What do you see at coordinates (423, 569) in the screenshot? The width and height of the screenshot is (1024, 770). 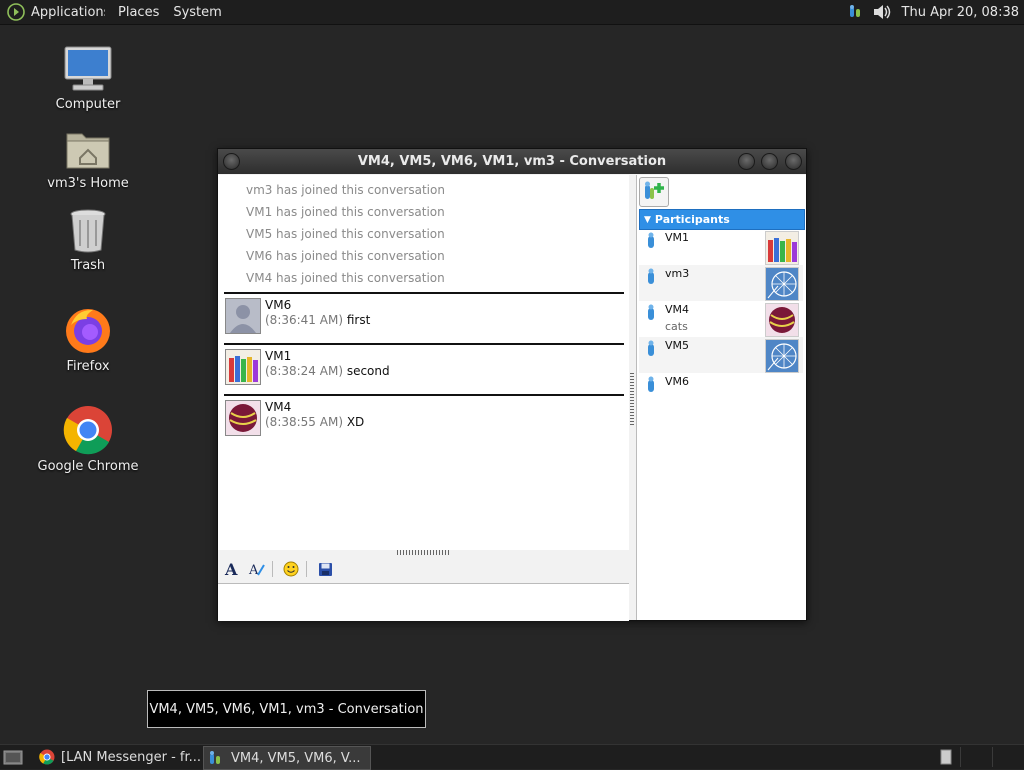 I see `format-toolbar: A A` at bounding box center [423, 569].